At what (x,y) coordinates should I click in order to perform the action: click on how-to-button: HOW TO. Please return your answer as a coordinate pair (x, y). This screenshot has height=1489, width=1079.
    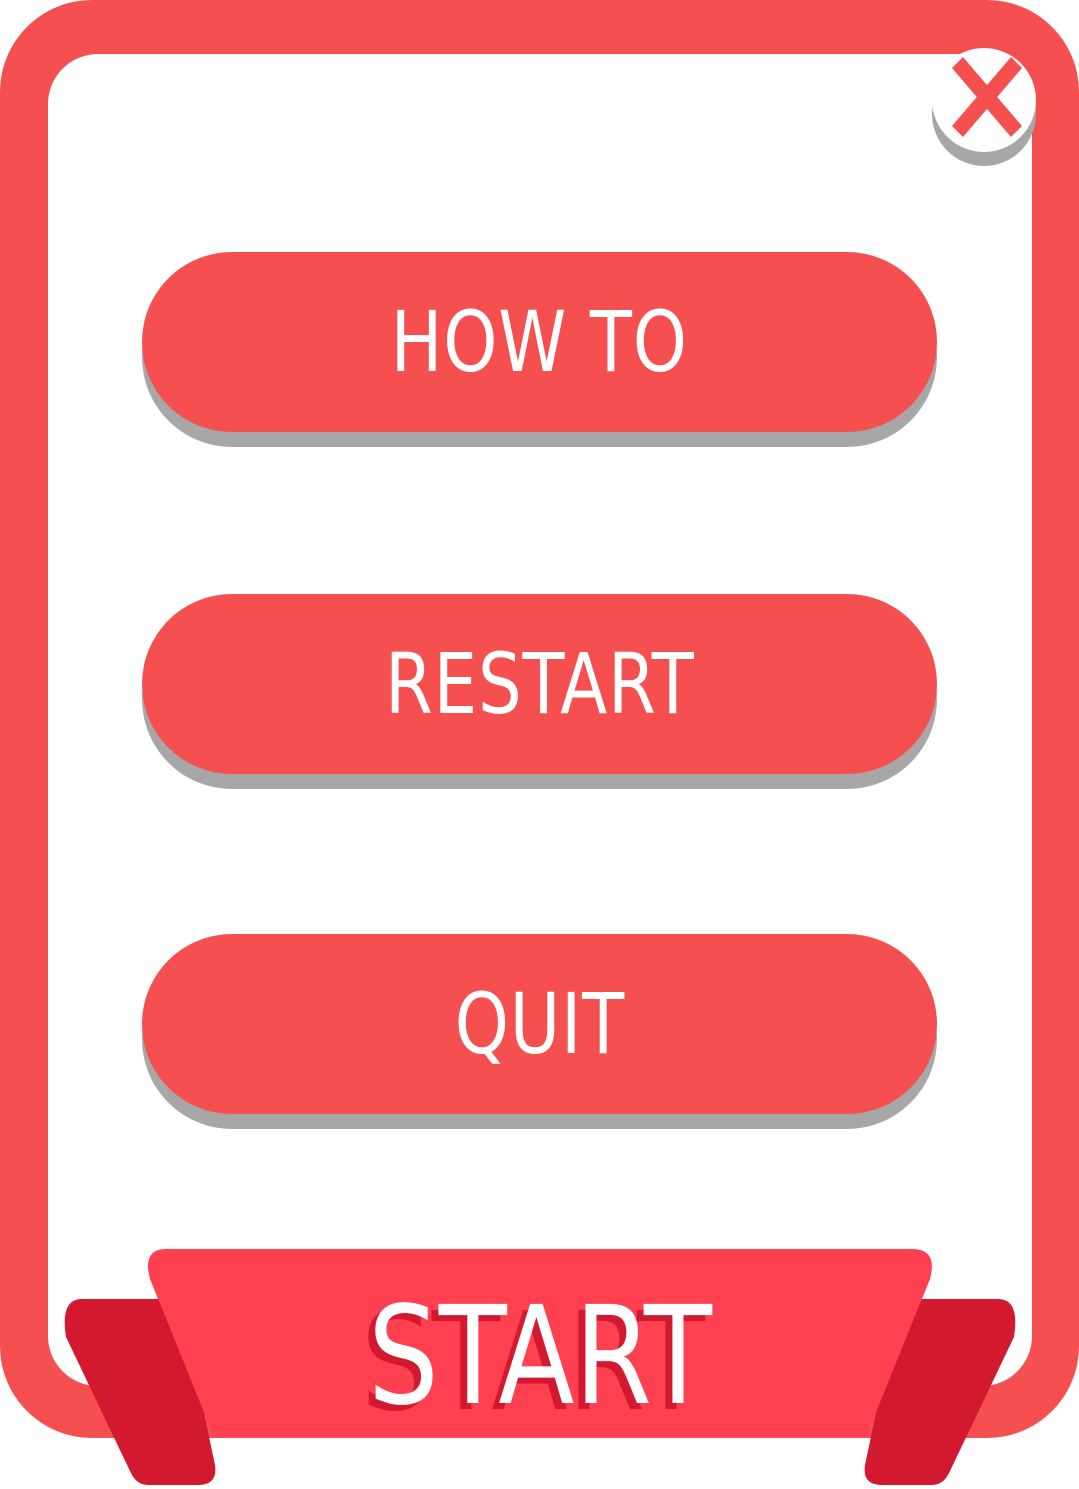
    Looking at the image, I should click on (539, 349).